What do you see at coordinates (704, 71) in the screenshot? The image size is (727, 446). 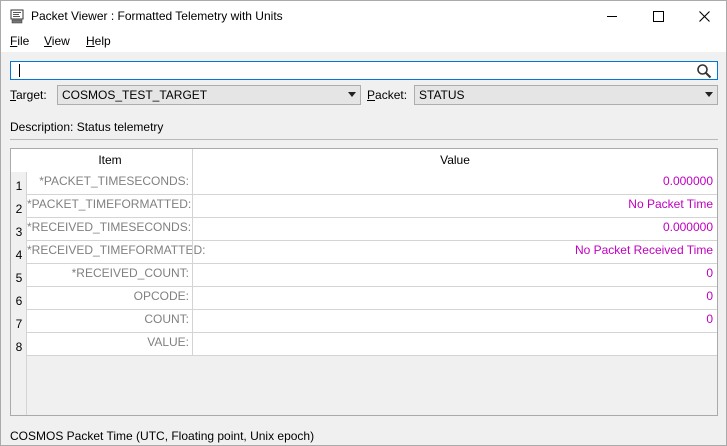 I see `search-icon` at bounding box center [704, 71].